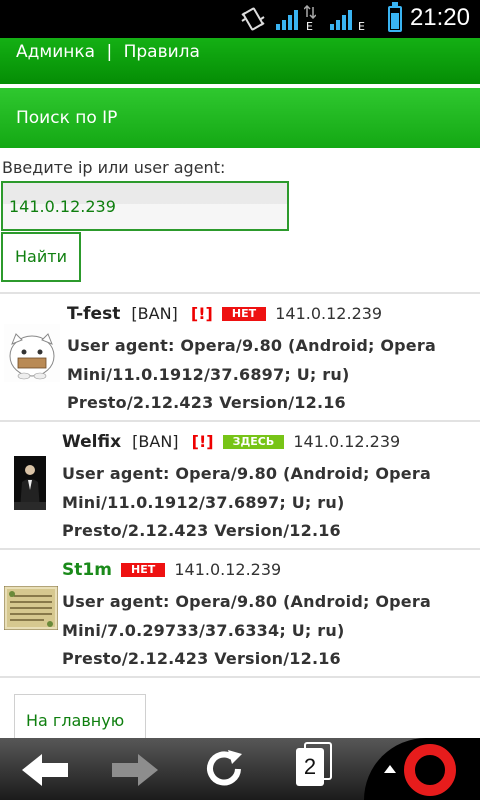 This screenshot has height=800, width=480. What do you see at coordinates (390, 769) in the screenshot?
I see `menu-up-arrow-icon` at bounding box center [390, 769].